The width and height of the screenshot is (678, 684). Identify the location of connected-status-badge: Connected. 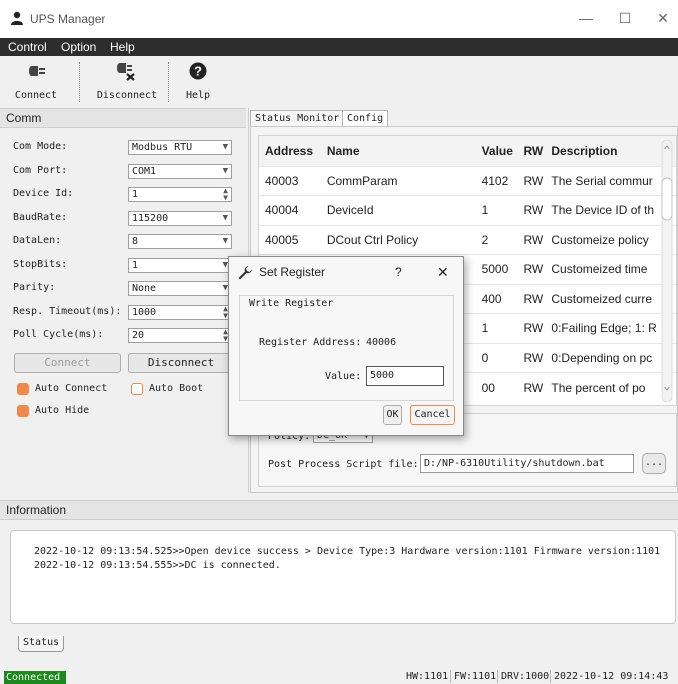
(35, 677).